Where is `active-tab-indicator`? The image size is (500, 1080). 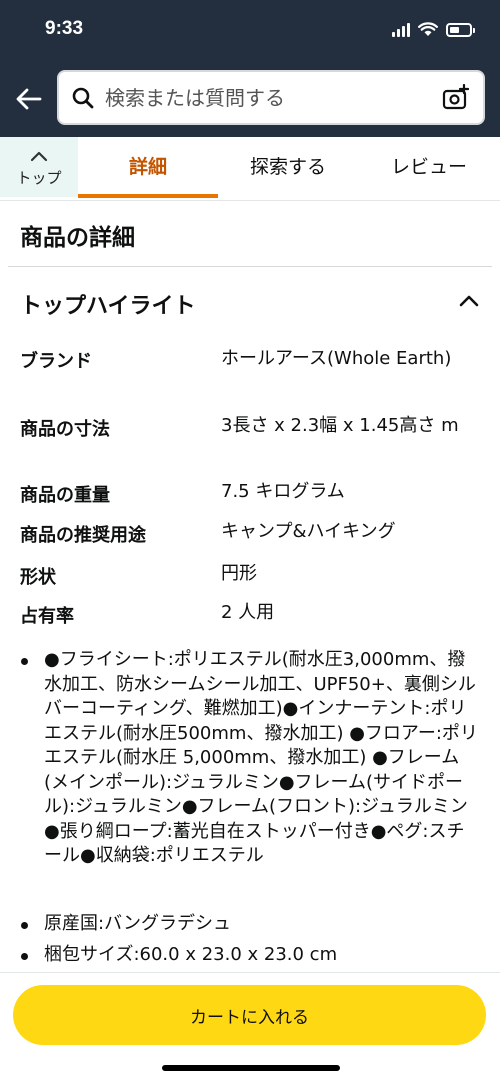
active-tab-indicator is located at coordinates (148, 196).